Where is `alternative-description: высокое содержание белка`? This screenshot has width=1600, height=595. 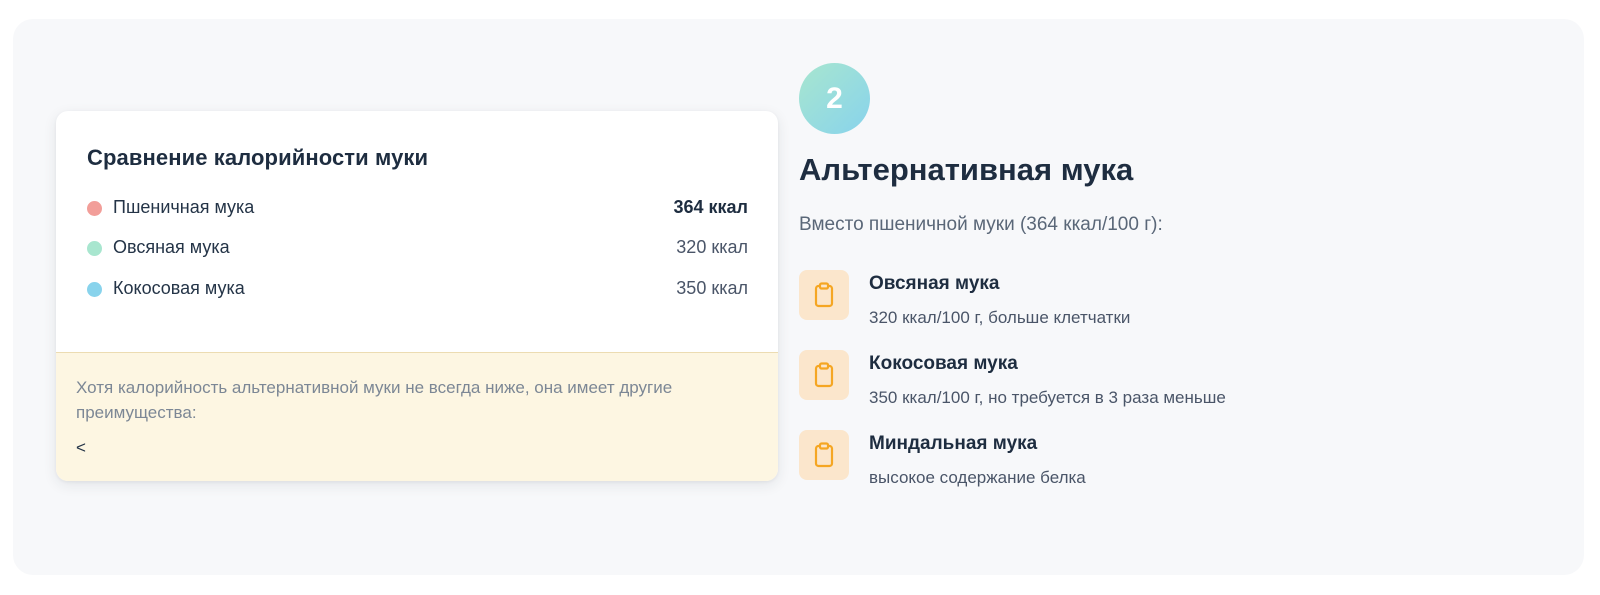 alternative-description: высокое содержание белка is located at coordinates (977, 477).